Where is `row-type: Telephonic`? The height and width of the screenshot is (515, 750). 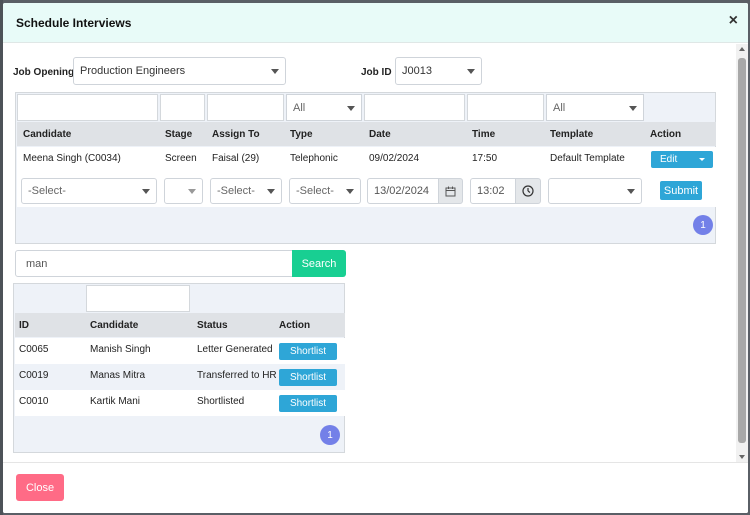 row-type: Telephonic is located at coordinates (314, 158).